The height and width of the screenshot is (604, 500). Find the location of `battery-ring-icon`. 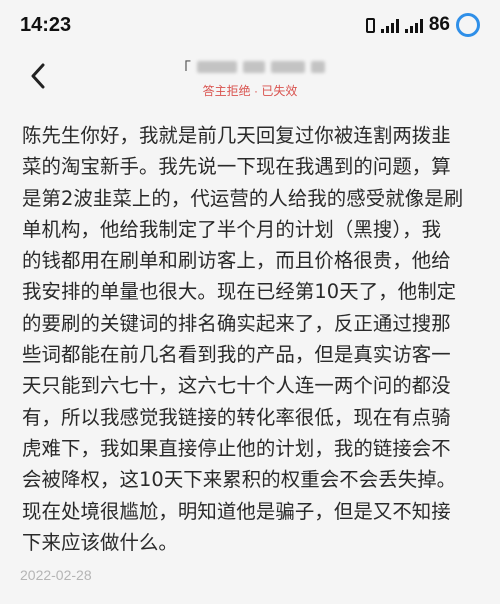

battery-ring-icon is located at coordinates (468, 25).